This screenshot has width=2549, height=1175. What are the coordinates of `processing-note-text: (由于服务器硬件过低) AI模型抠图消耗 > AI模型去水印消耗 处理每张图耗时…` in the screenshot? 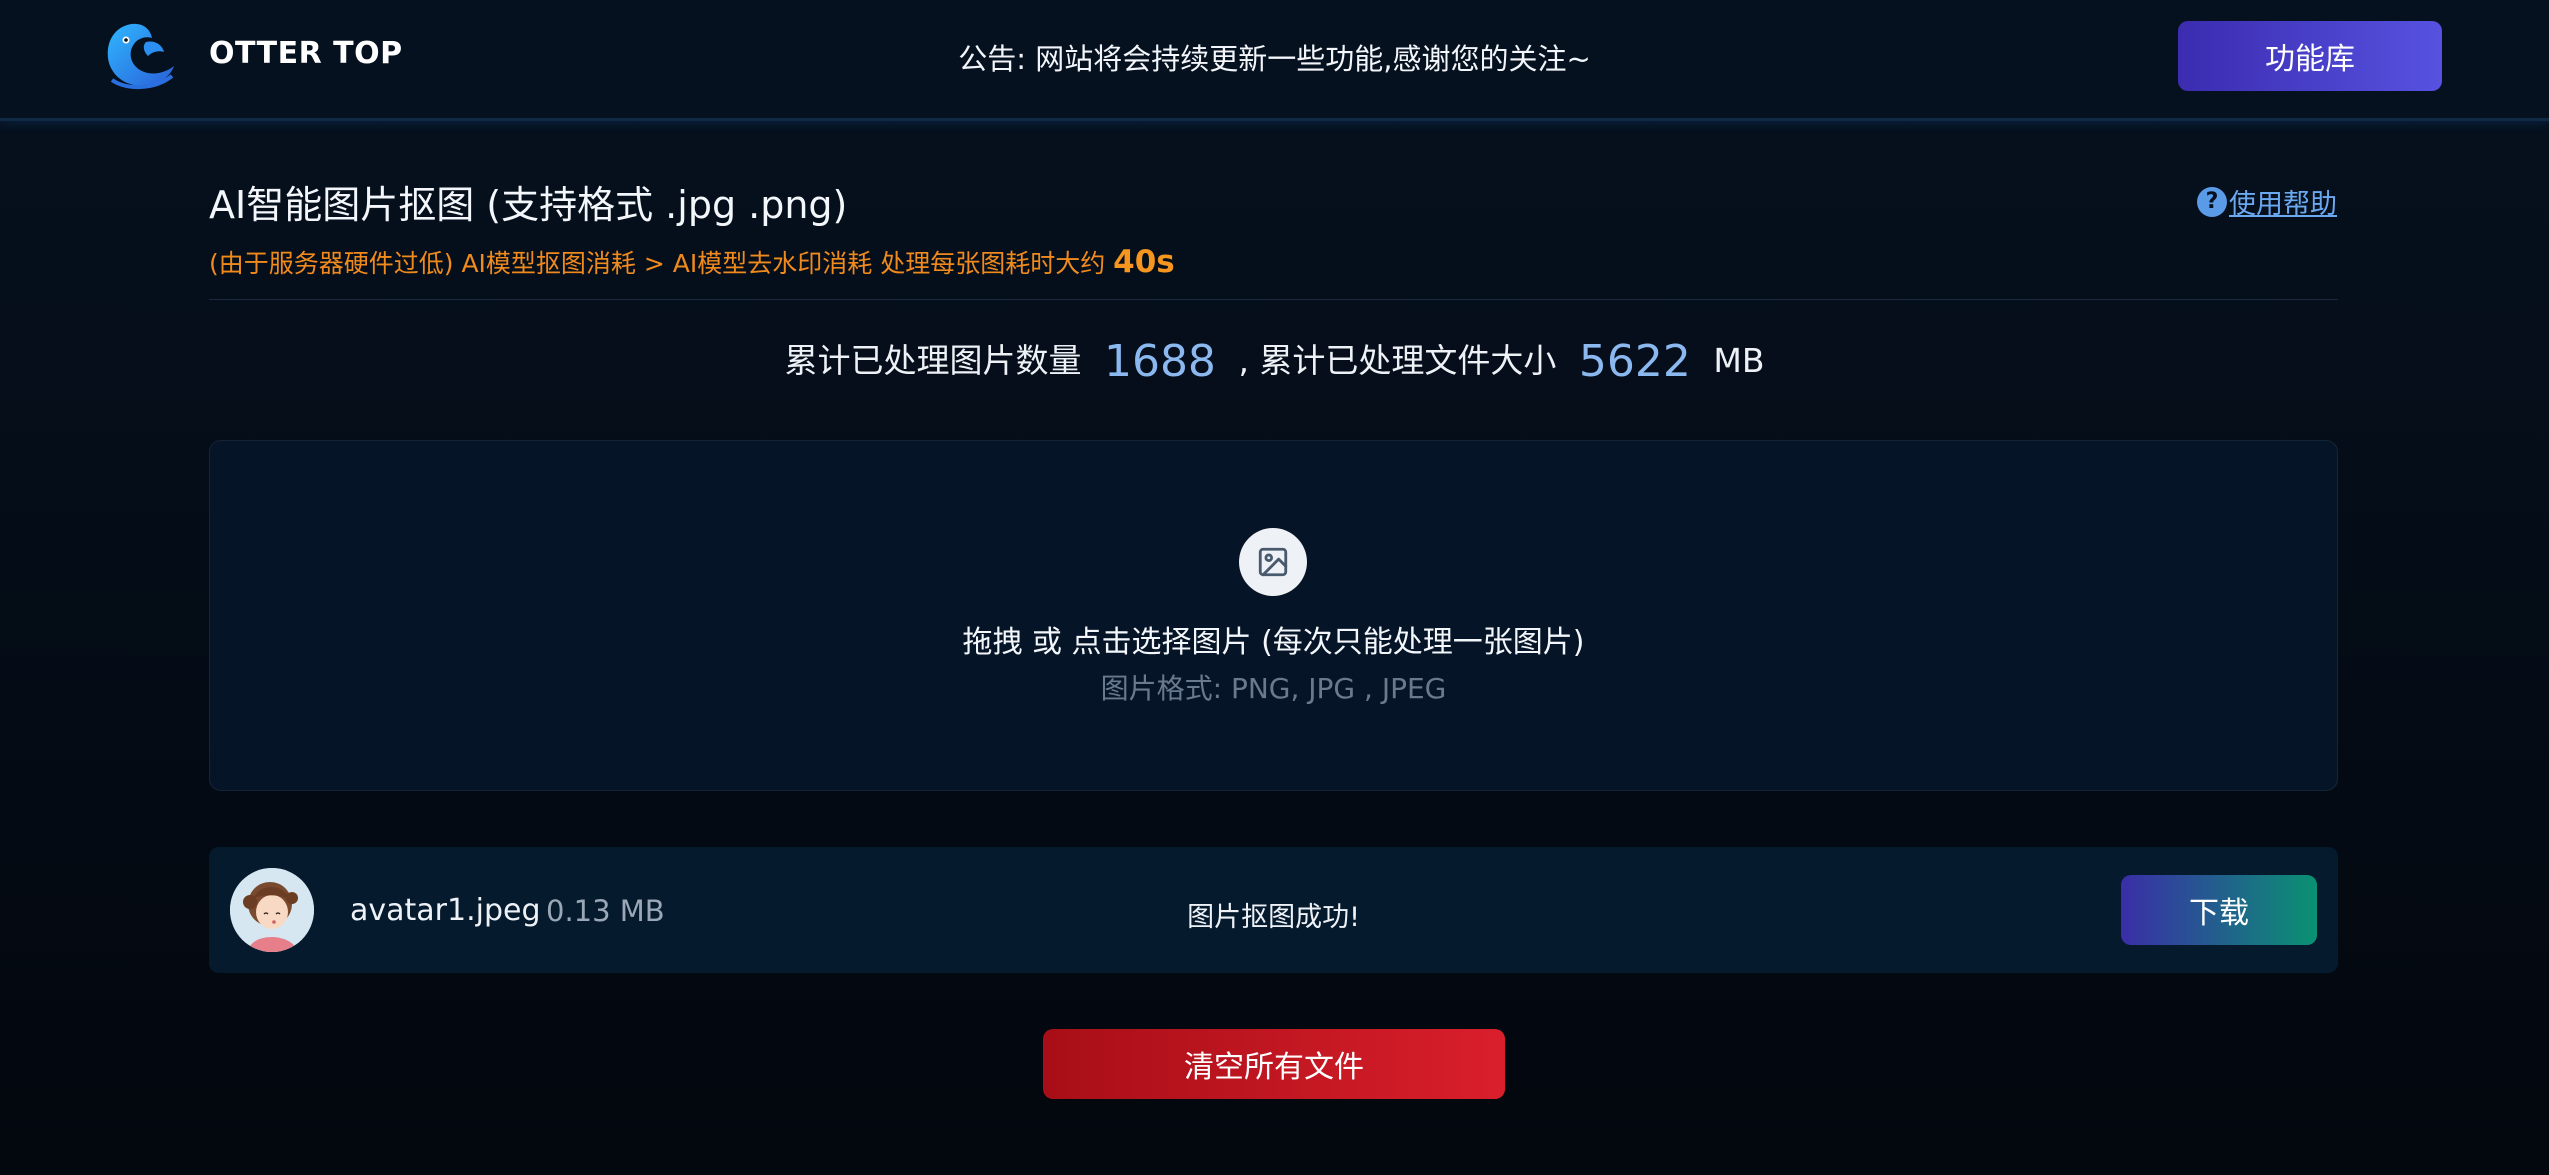 It's located at (657, 263).